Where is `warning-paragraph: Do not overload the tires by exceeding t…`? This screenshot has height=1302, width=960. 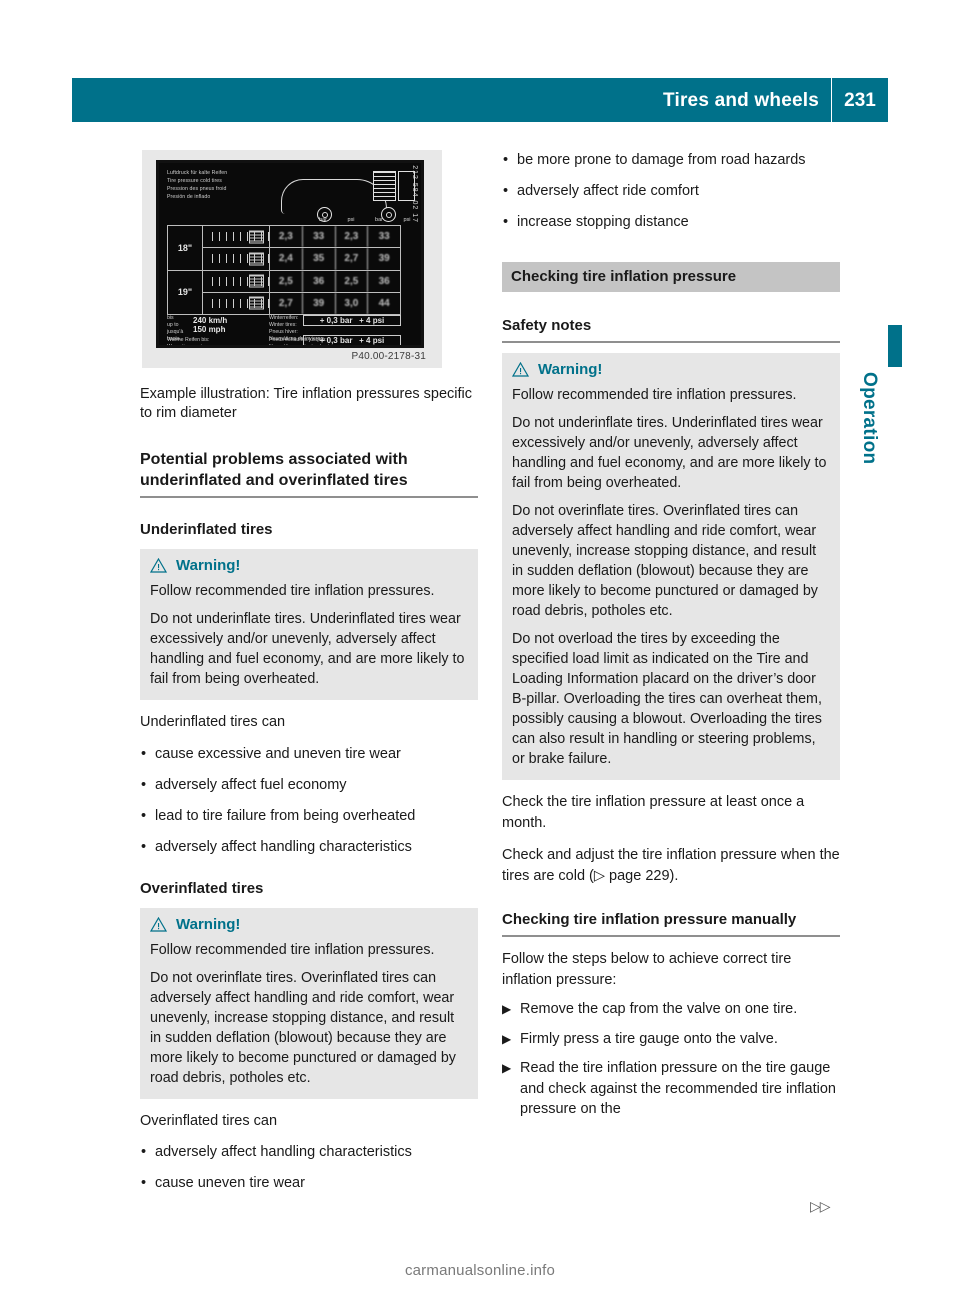 warning-paragraph: Do not overload the tires by exceeding t… is located at coordinates (667, 699).